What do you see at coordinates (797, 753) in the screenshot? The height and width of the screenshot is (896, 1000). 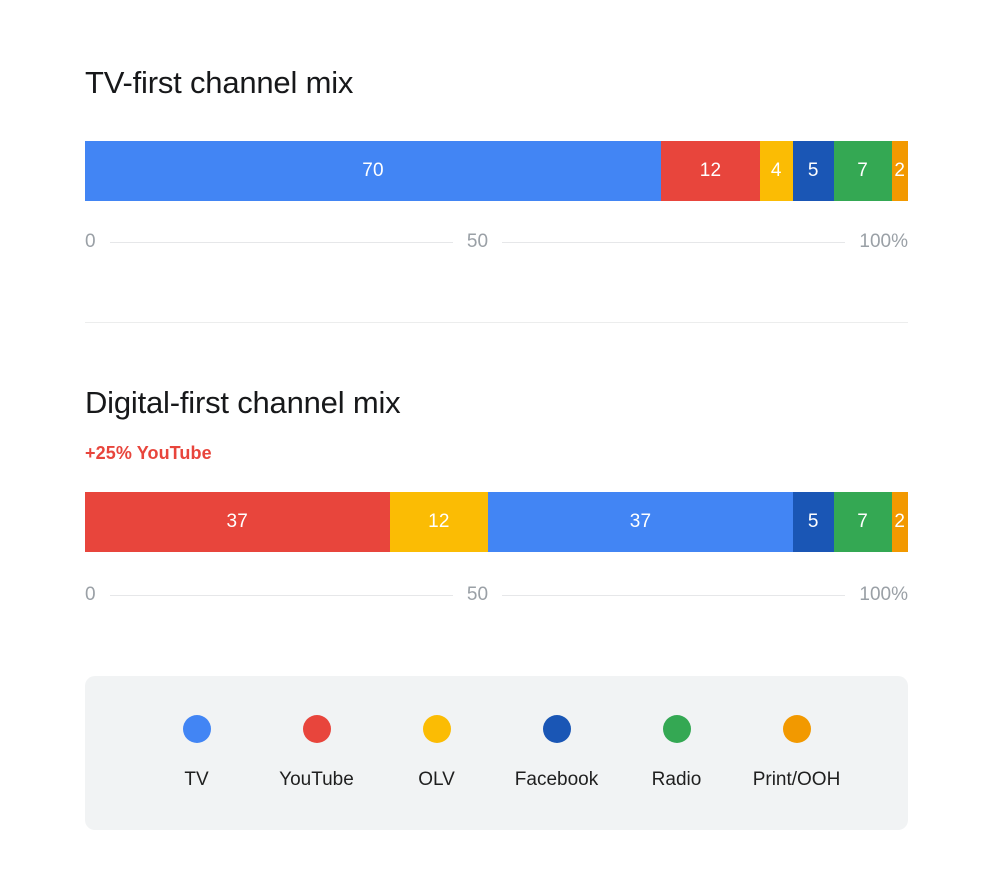 I see `legend-item-print-ooh: Print/OOH` at bounding box center [797, 753].